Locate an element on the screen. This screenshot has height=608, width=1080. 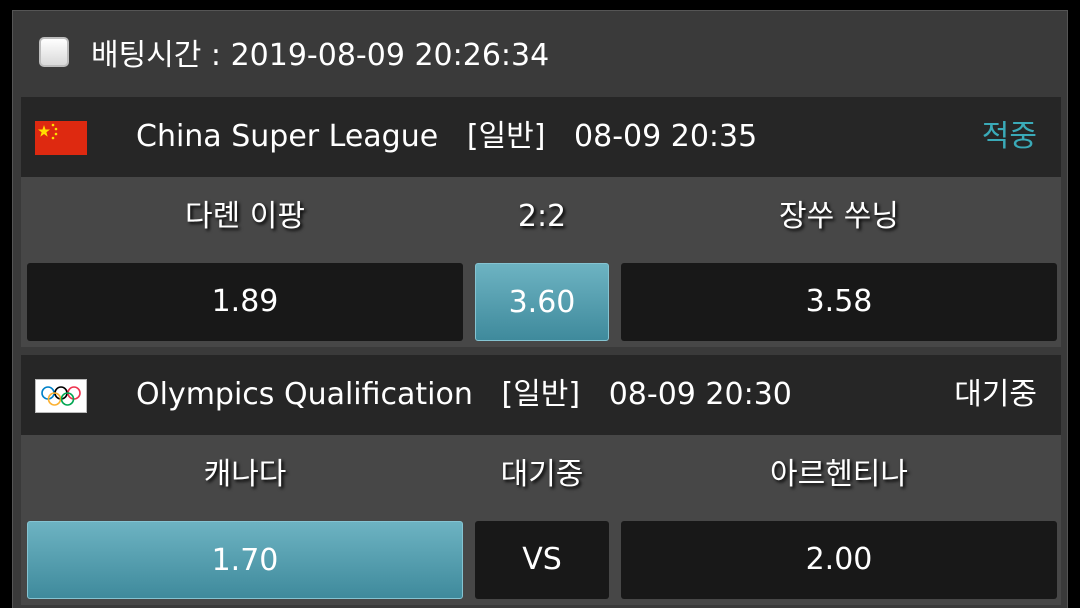
teams-row: 캐나다 대기중 아르헨티나 is located at coordinates (541, 475).